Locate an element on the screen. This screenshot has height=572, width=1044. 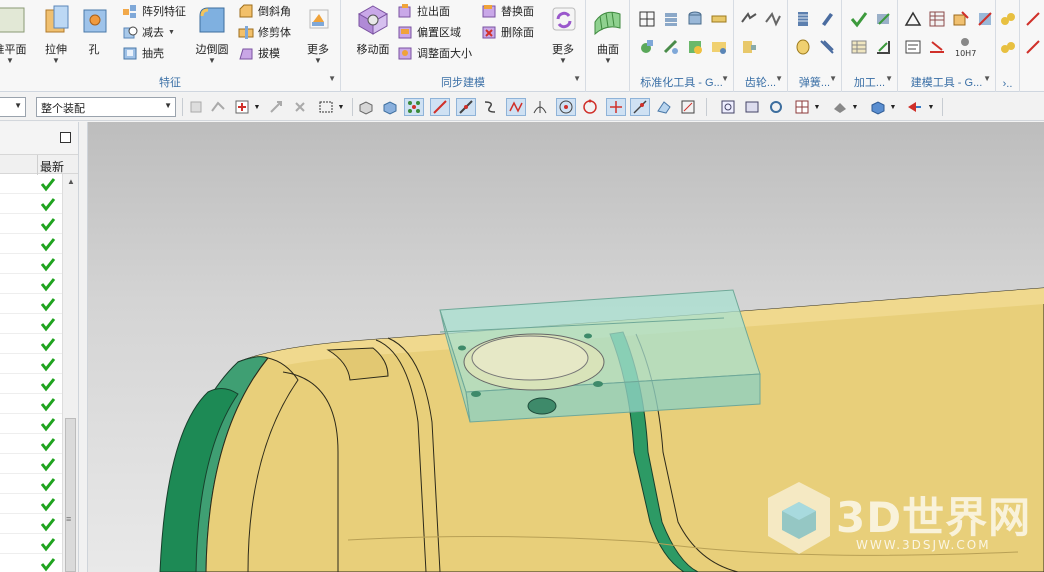
tolerance-10h7-icon: 10H7 is located at coordinates (965, 47).